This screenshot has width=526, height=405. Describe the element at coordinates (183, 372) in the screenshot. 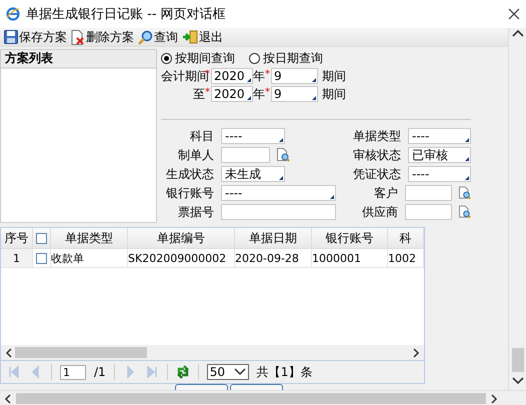

I see `refresh-icon` at that location.